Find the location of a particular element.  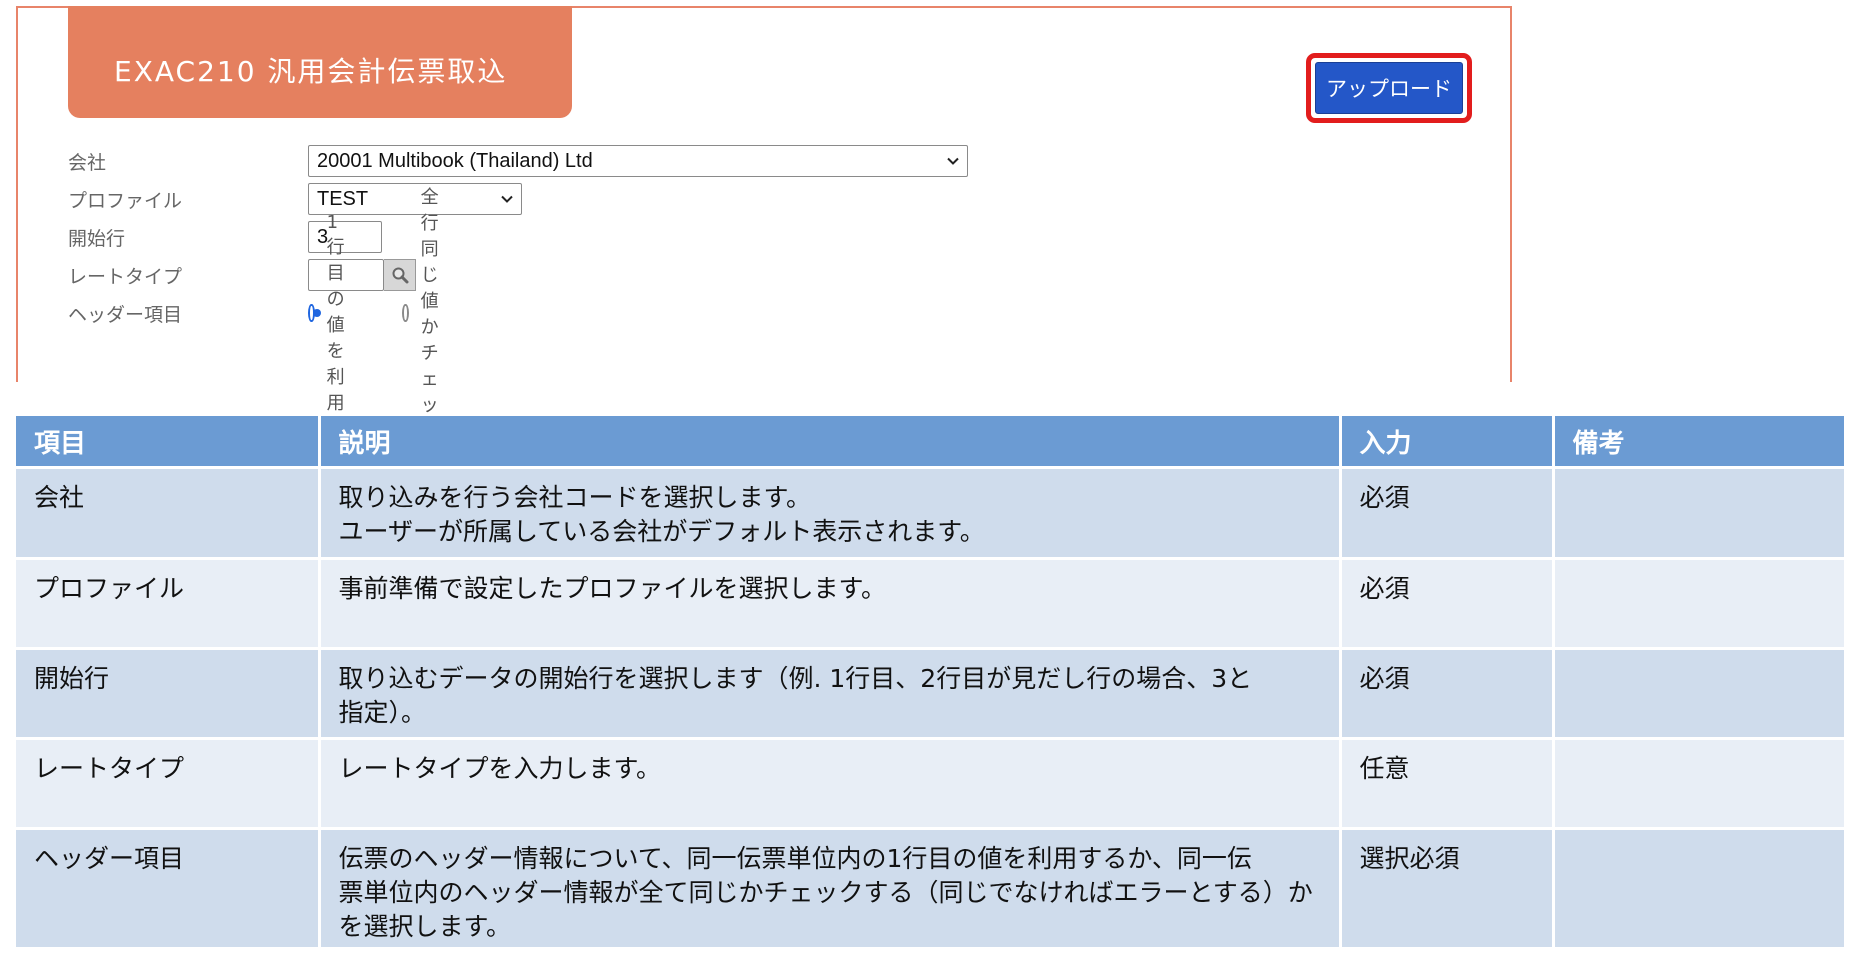

company-select-value: 20001 Multibook (Thailand) Ltd is located at coordinates (455, 160).